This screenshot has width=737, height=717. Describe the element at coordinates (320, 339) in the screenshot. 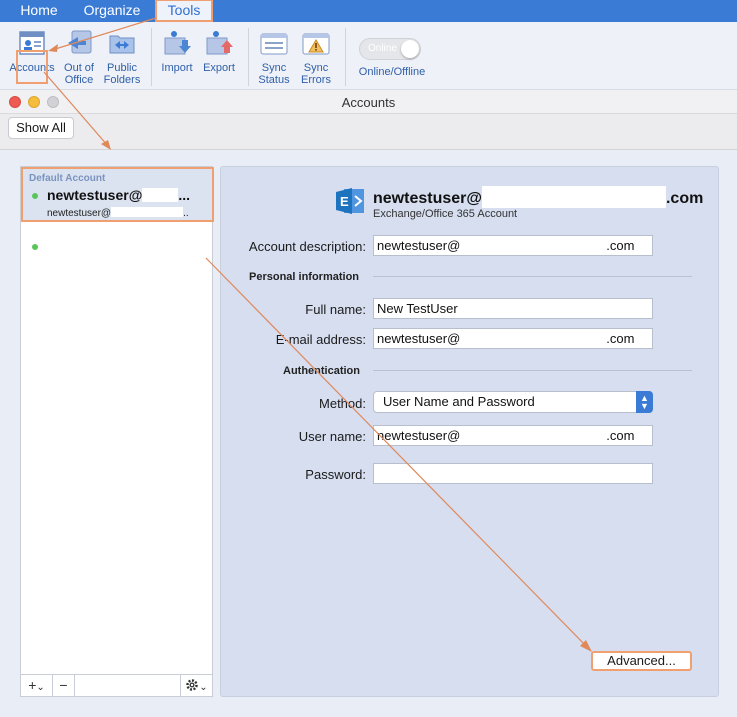

I see `email-address-label: E-mail address:` at that location.